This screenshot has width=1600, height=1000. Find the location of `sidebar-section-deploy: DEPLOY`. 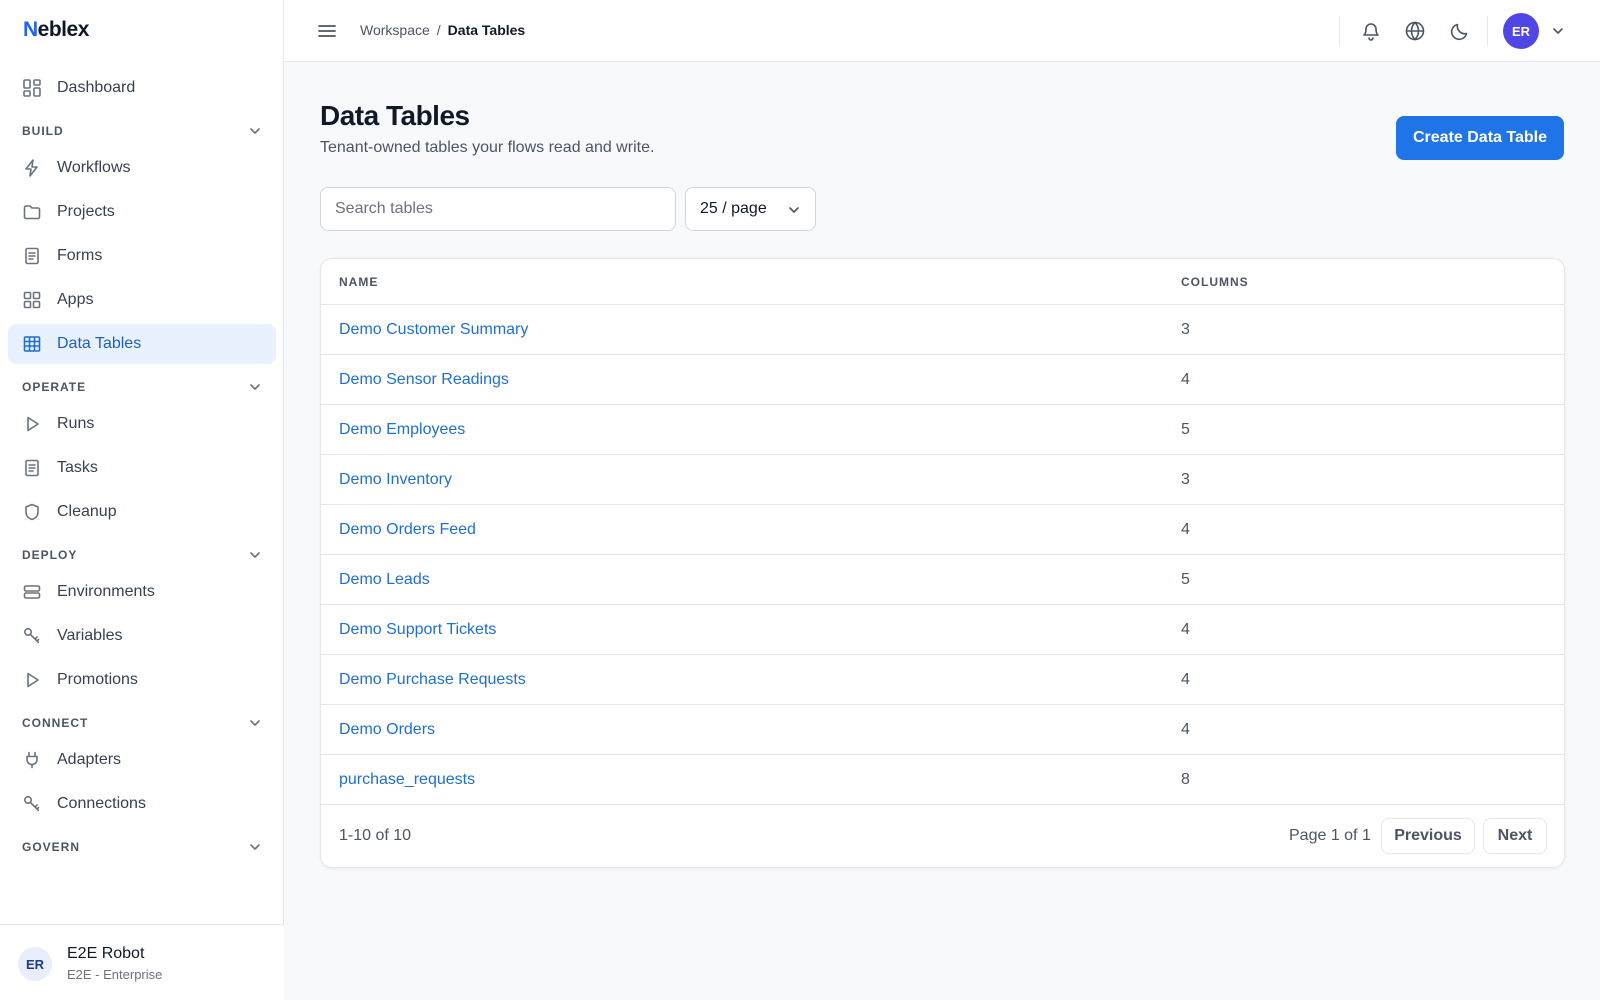

sidebar-section-deploy: DEPLOY is located at coordinates (142, 555).